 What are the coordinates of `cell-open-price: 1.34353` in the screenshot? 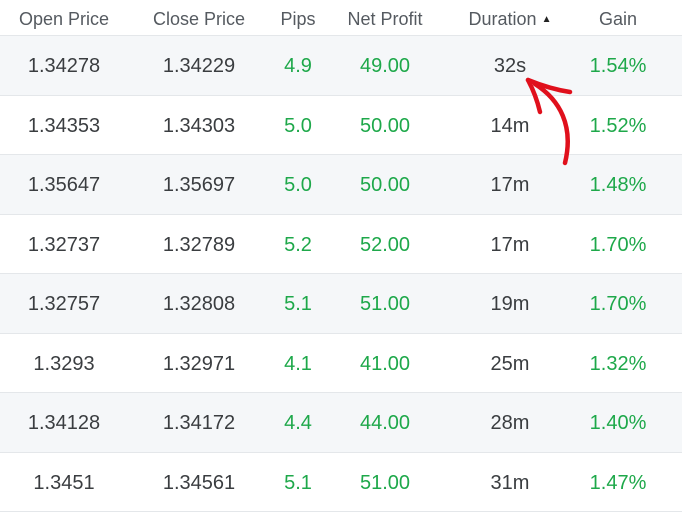 It's located at (64, 125).